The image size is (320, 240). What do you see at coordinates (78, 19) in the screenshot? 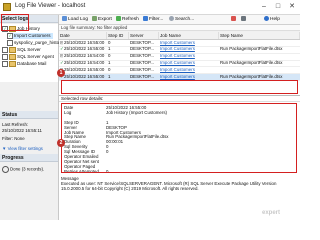
I see `button-label: Load Log` at bounding box center [78, 19].